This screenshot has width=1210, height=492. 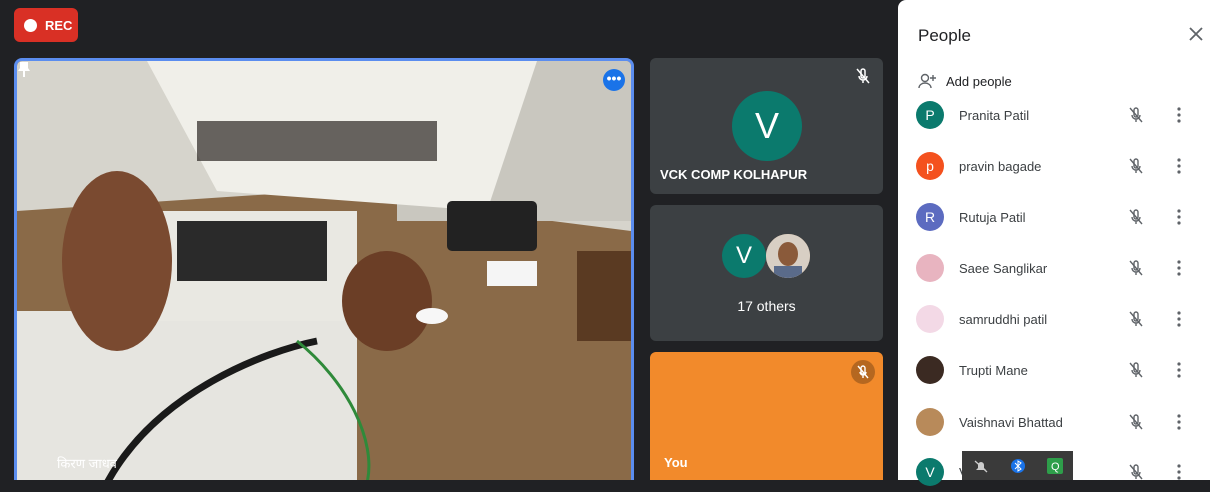 I want to click on record-dot-icon, so click(x=30, y=25).